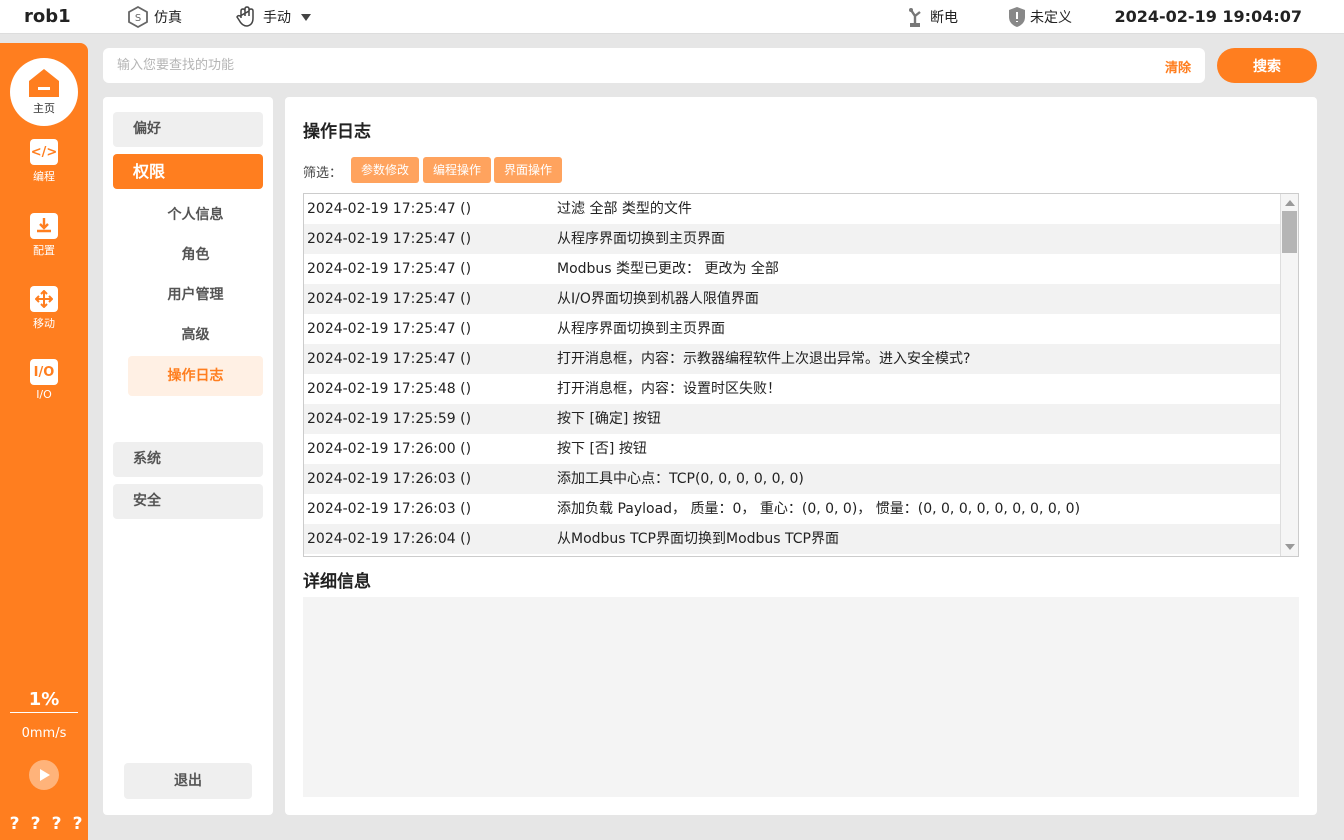 This screenshot has height=840, width=1344. Describe the element at coordinates (1208, 16) in the screenshot. I see `clock: 2024-02-19 19:04:07` at that location.